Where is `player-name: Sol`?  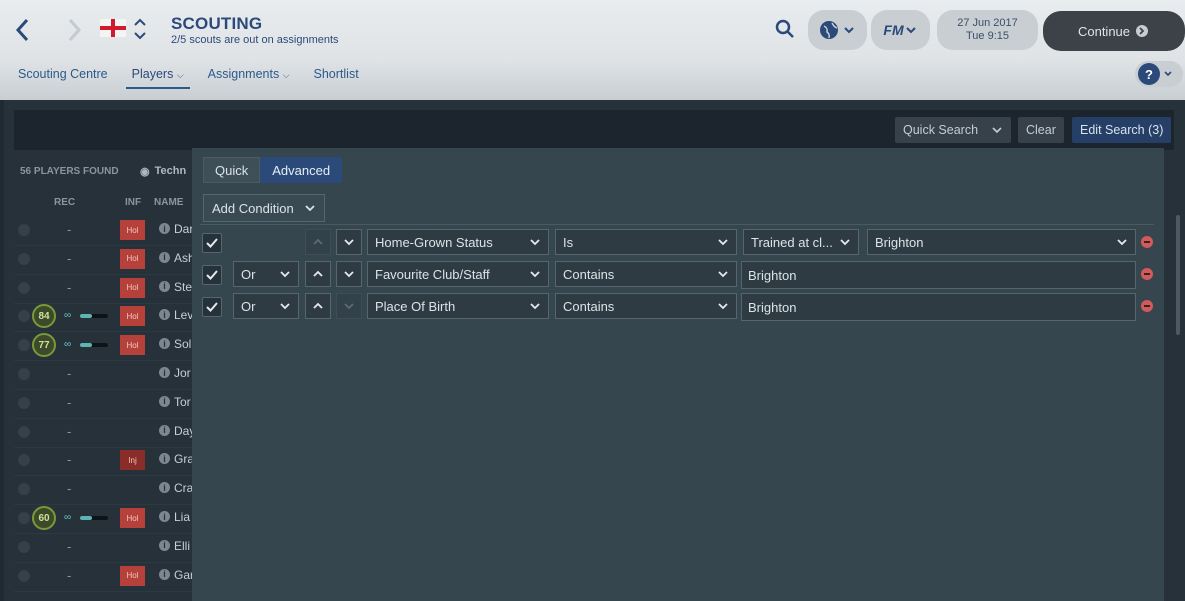 player-name: Sol is located at coordinates (183, 344).